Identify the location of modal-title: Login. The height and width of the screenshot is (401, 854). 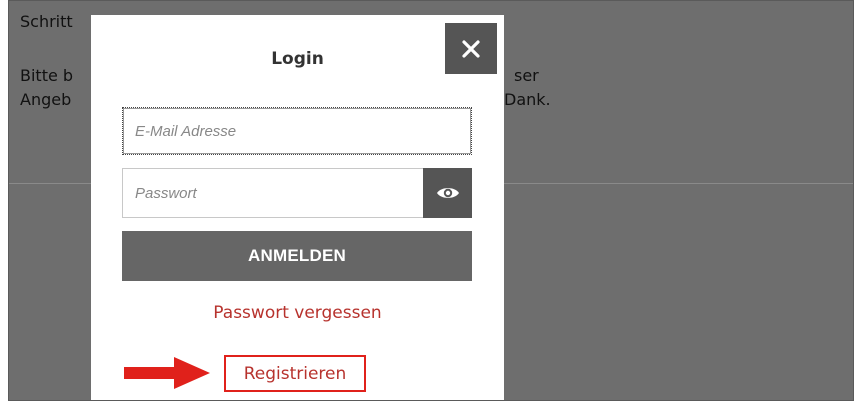
(297, 59).